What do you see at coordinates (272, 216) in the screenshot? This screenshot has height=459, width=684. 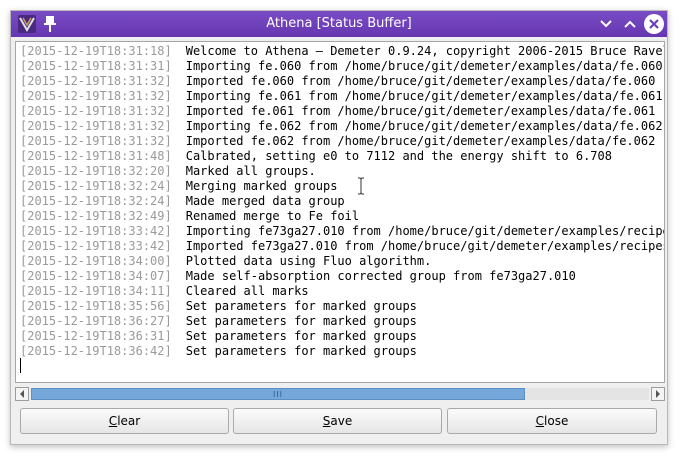 I see `log-message: Renamed merge to Fe foil` at bounding box center [272, 216].